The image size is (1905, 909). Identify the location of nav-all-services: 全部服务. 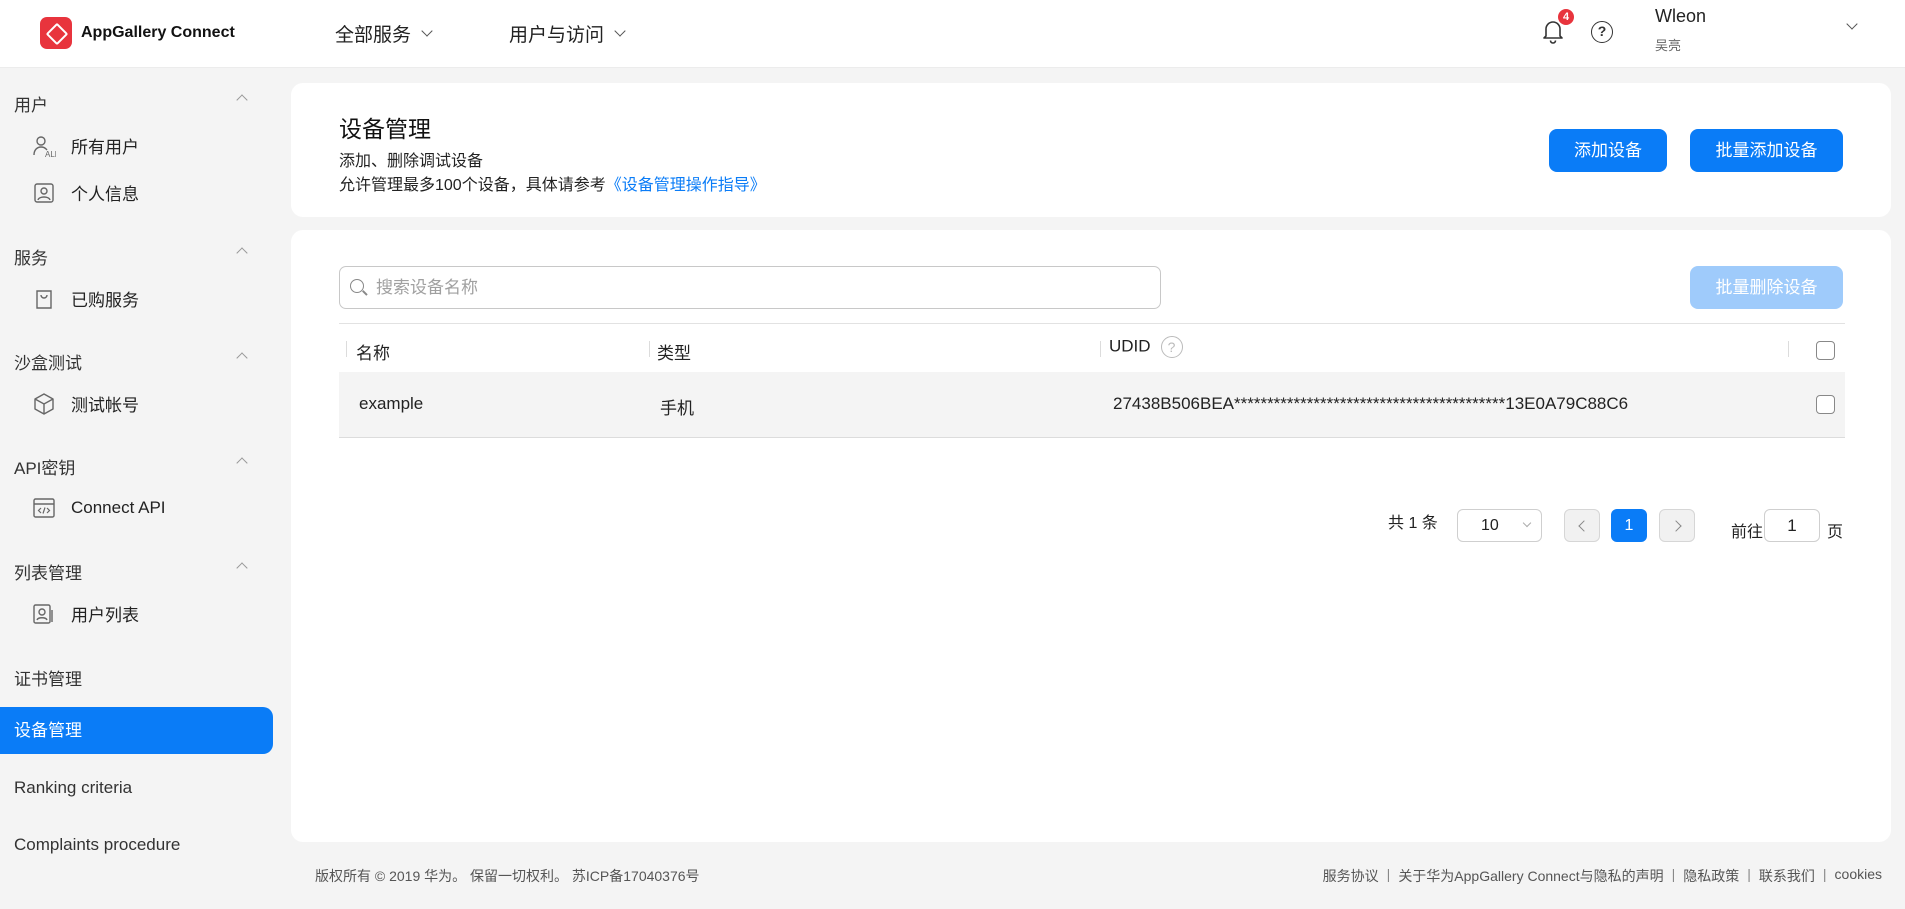
(384, 33).